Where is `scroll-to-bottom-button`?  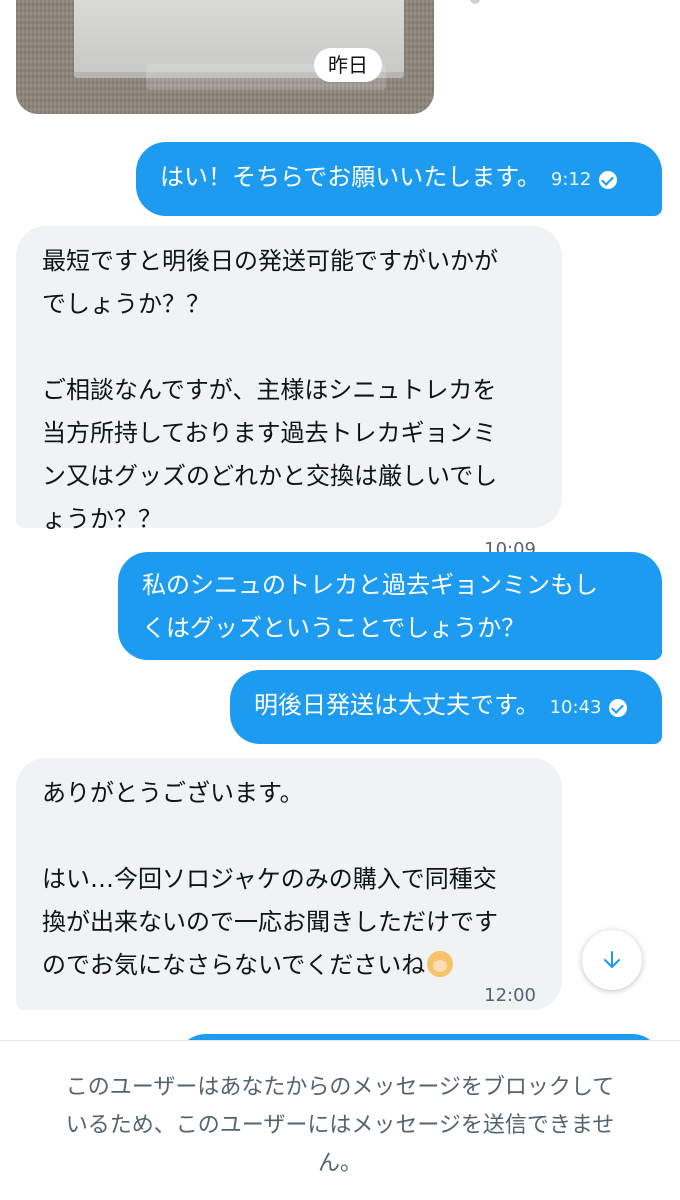 scroll-to-bottom-button is located at coordinates (612, 960).